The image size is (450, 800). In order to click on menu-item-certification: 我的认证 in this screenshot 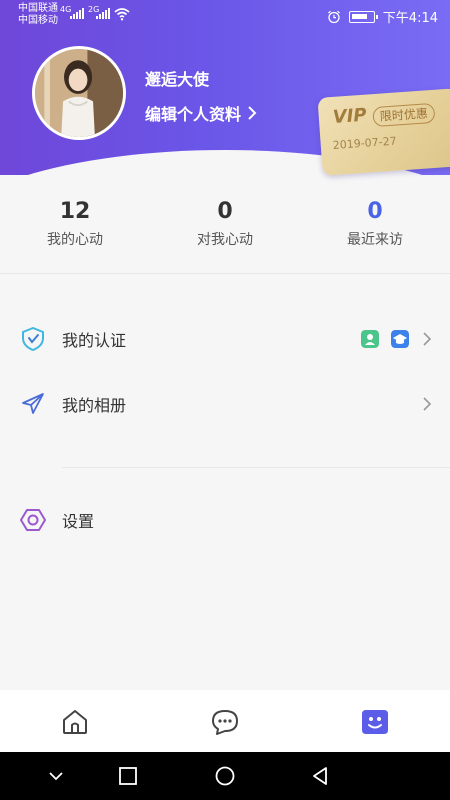, I will do `click(225, 339)`.